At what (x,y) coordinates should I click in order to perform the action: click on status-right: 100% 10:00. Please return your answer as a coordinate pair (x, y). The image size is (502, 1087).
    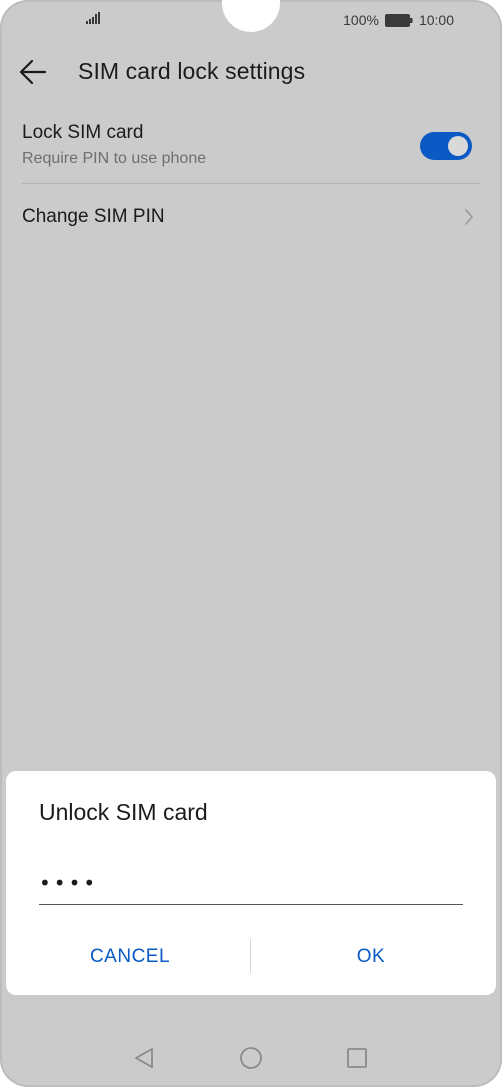
    Looking at the image, I should click on (398, 20).